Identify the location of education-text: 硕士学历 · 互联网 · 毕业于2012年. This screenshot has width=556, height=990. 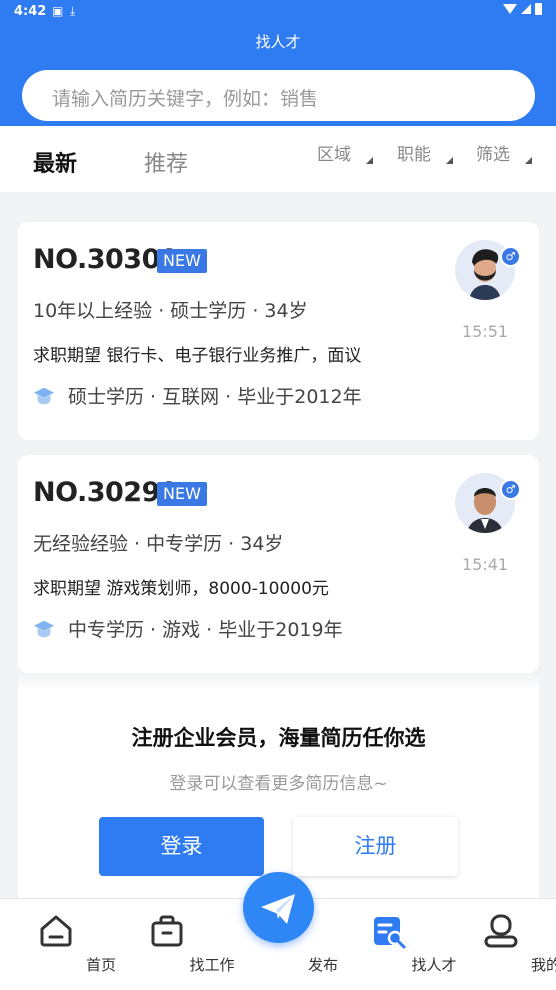
(215, 397).